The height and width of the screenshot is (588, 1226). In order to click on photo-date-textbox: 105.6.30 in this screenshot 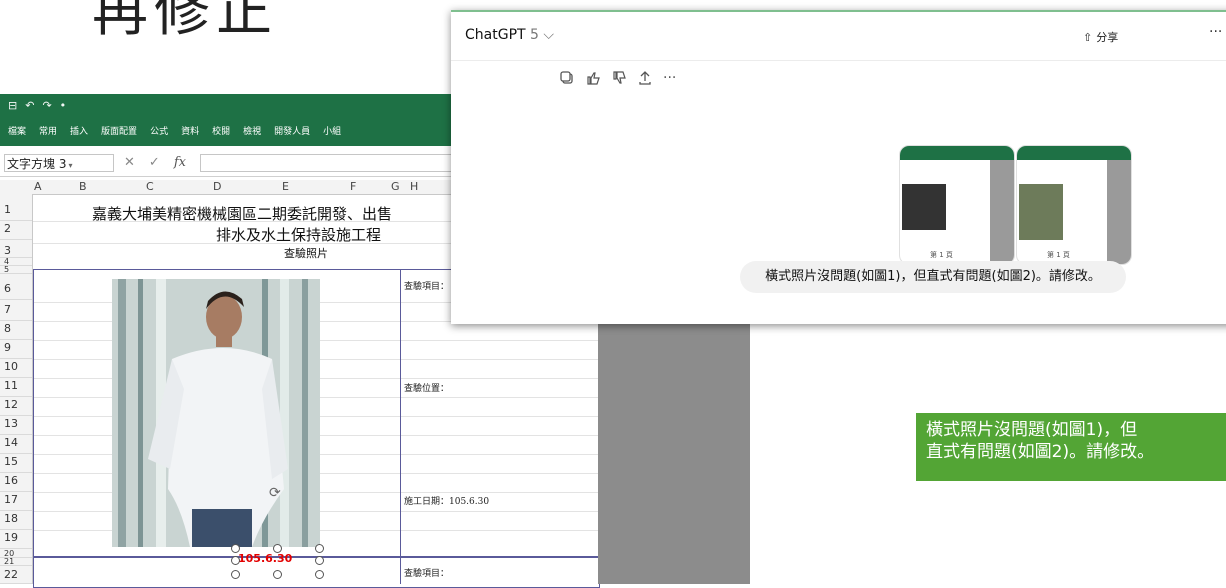, I will do `click(265, 558)`.